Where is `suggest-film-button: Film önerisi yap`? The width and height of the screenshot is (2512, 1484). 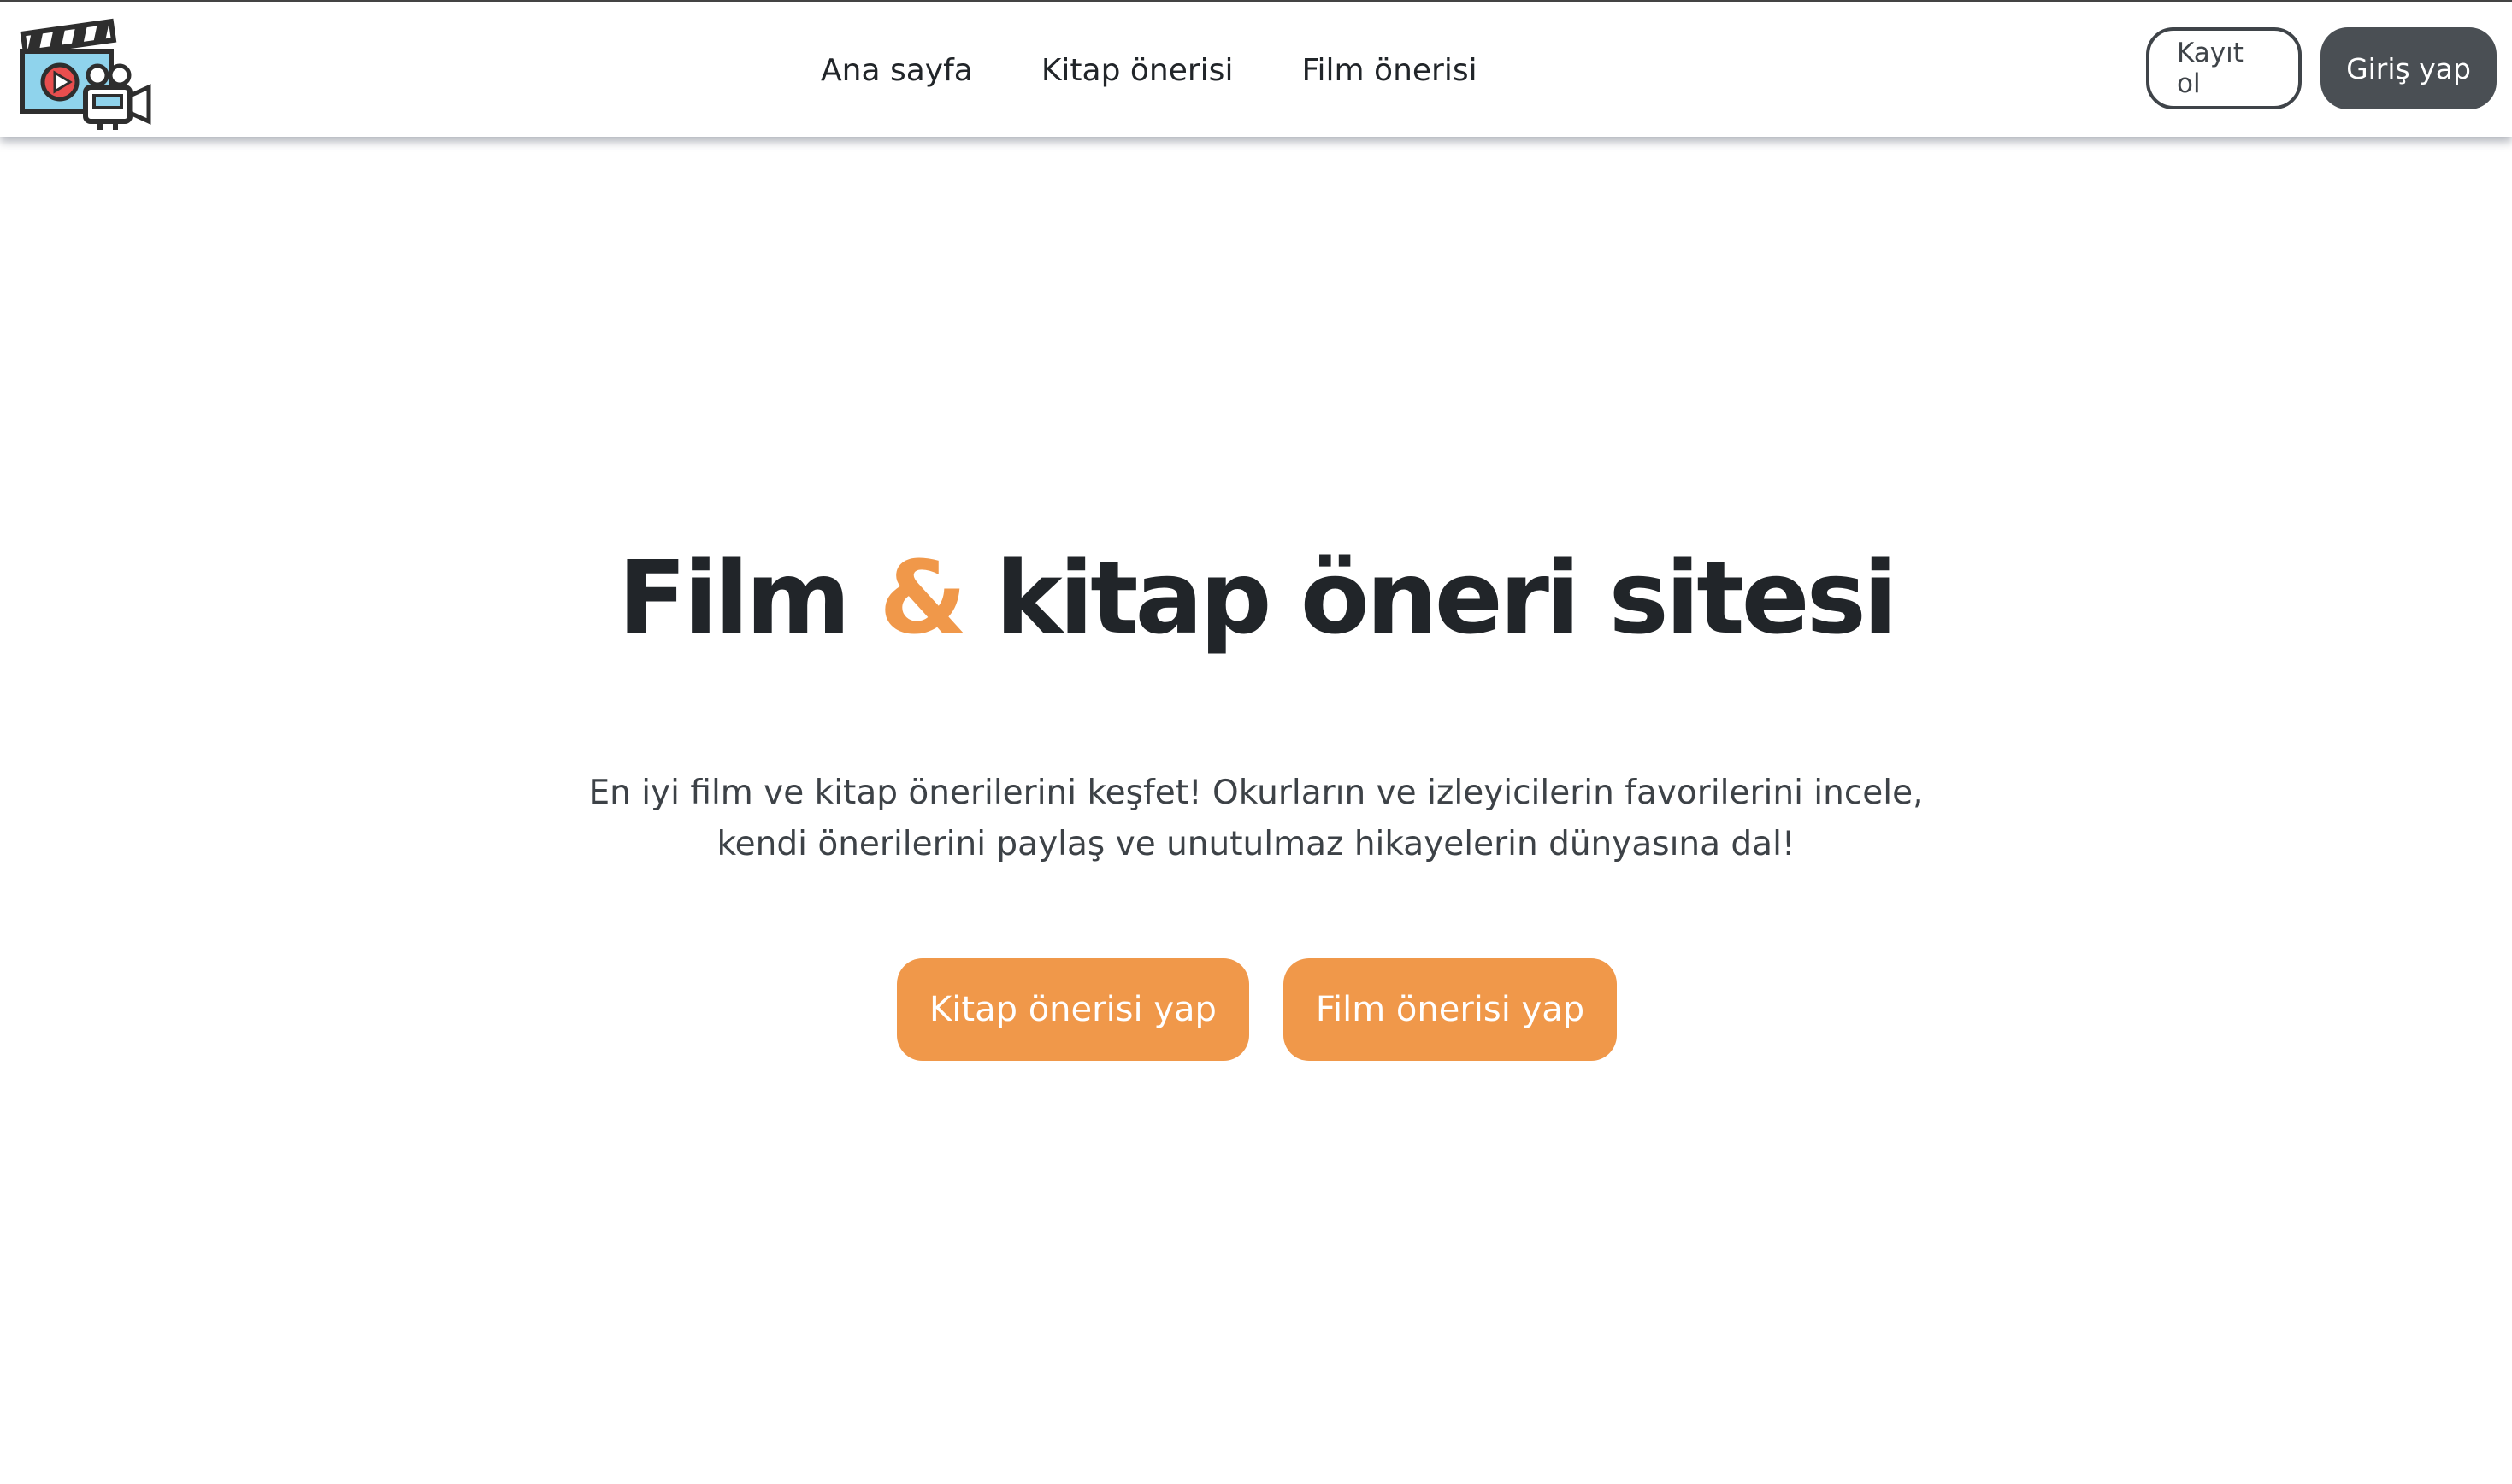
suggest-film-button: Film önerisi yap is located at coordinates (1450, 1009).